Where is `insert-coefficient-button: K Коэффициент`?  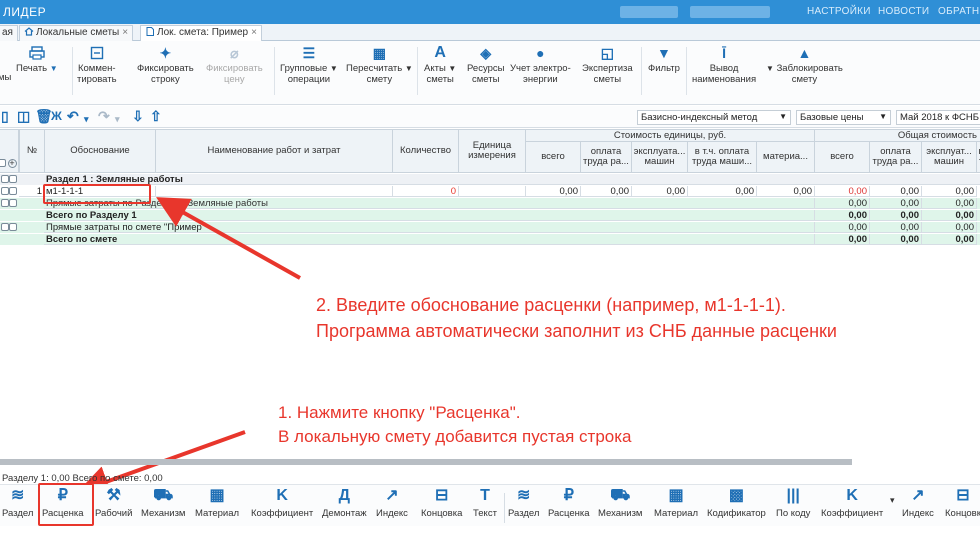 insert-coefficient-button: K Коэффициент is located at coordinates (282, 503).